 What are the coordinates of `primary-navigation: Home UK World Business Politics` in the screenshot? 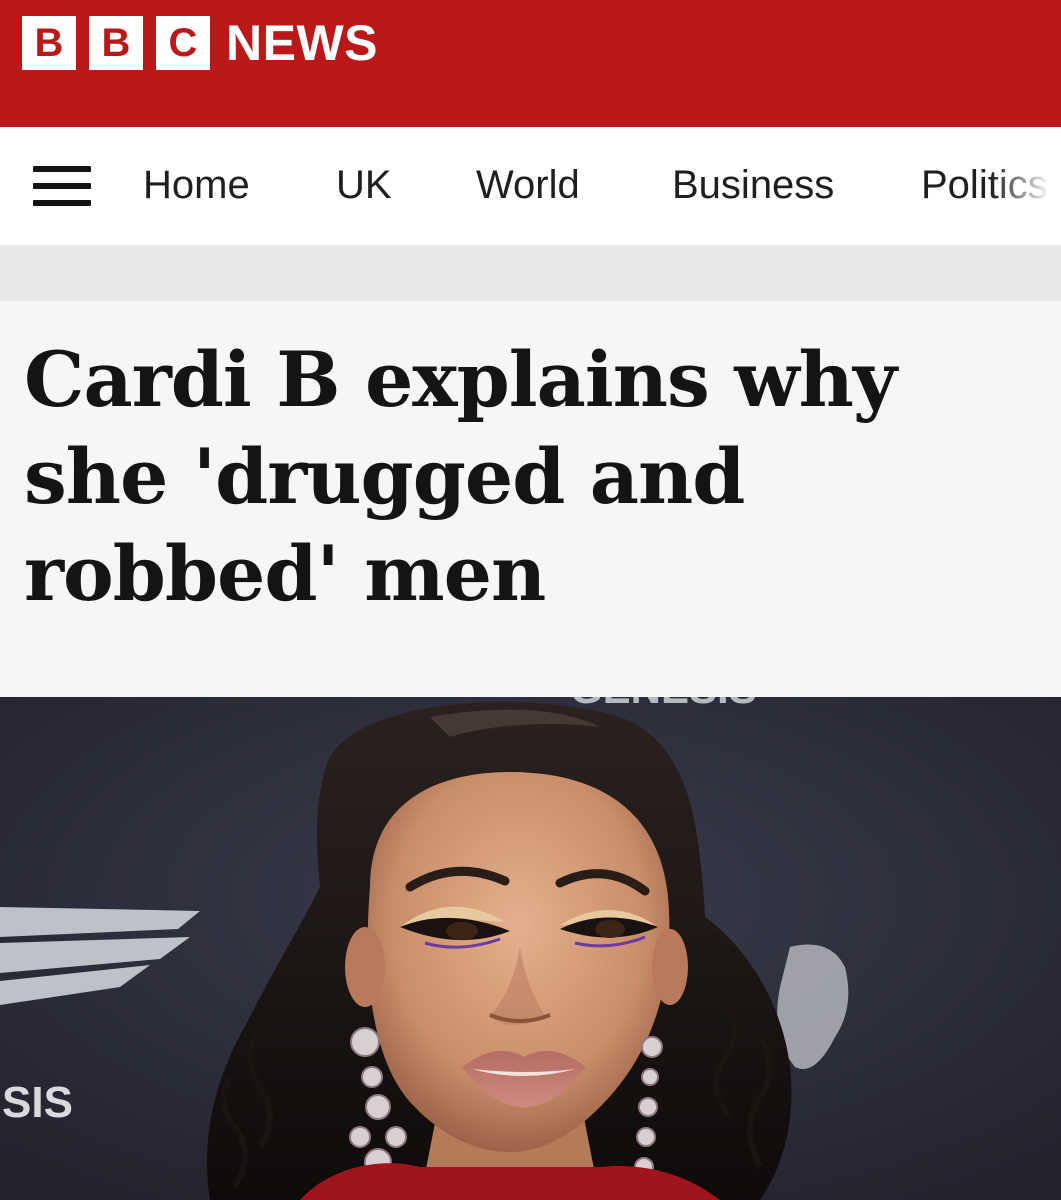 It's located at (530, 186).